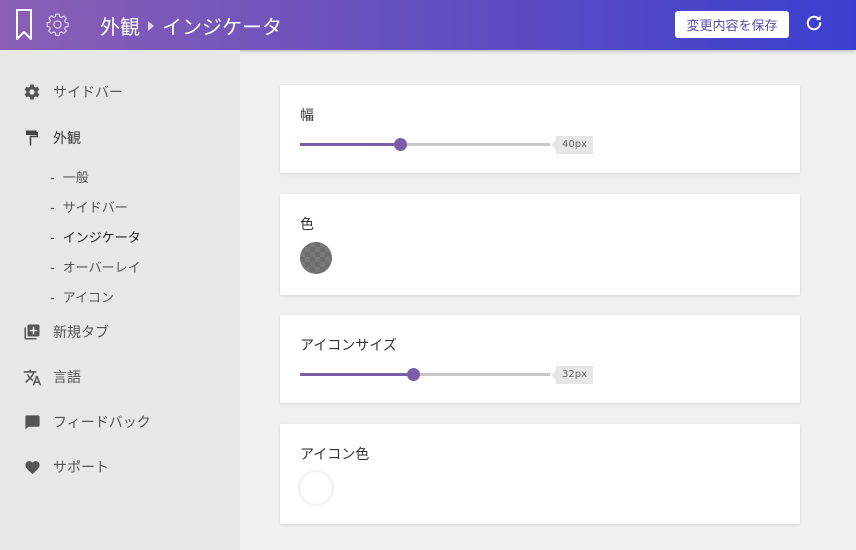  I want to click on sidebar-item-appearance: 外観, so click(51, 138).